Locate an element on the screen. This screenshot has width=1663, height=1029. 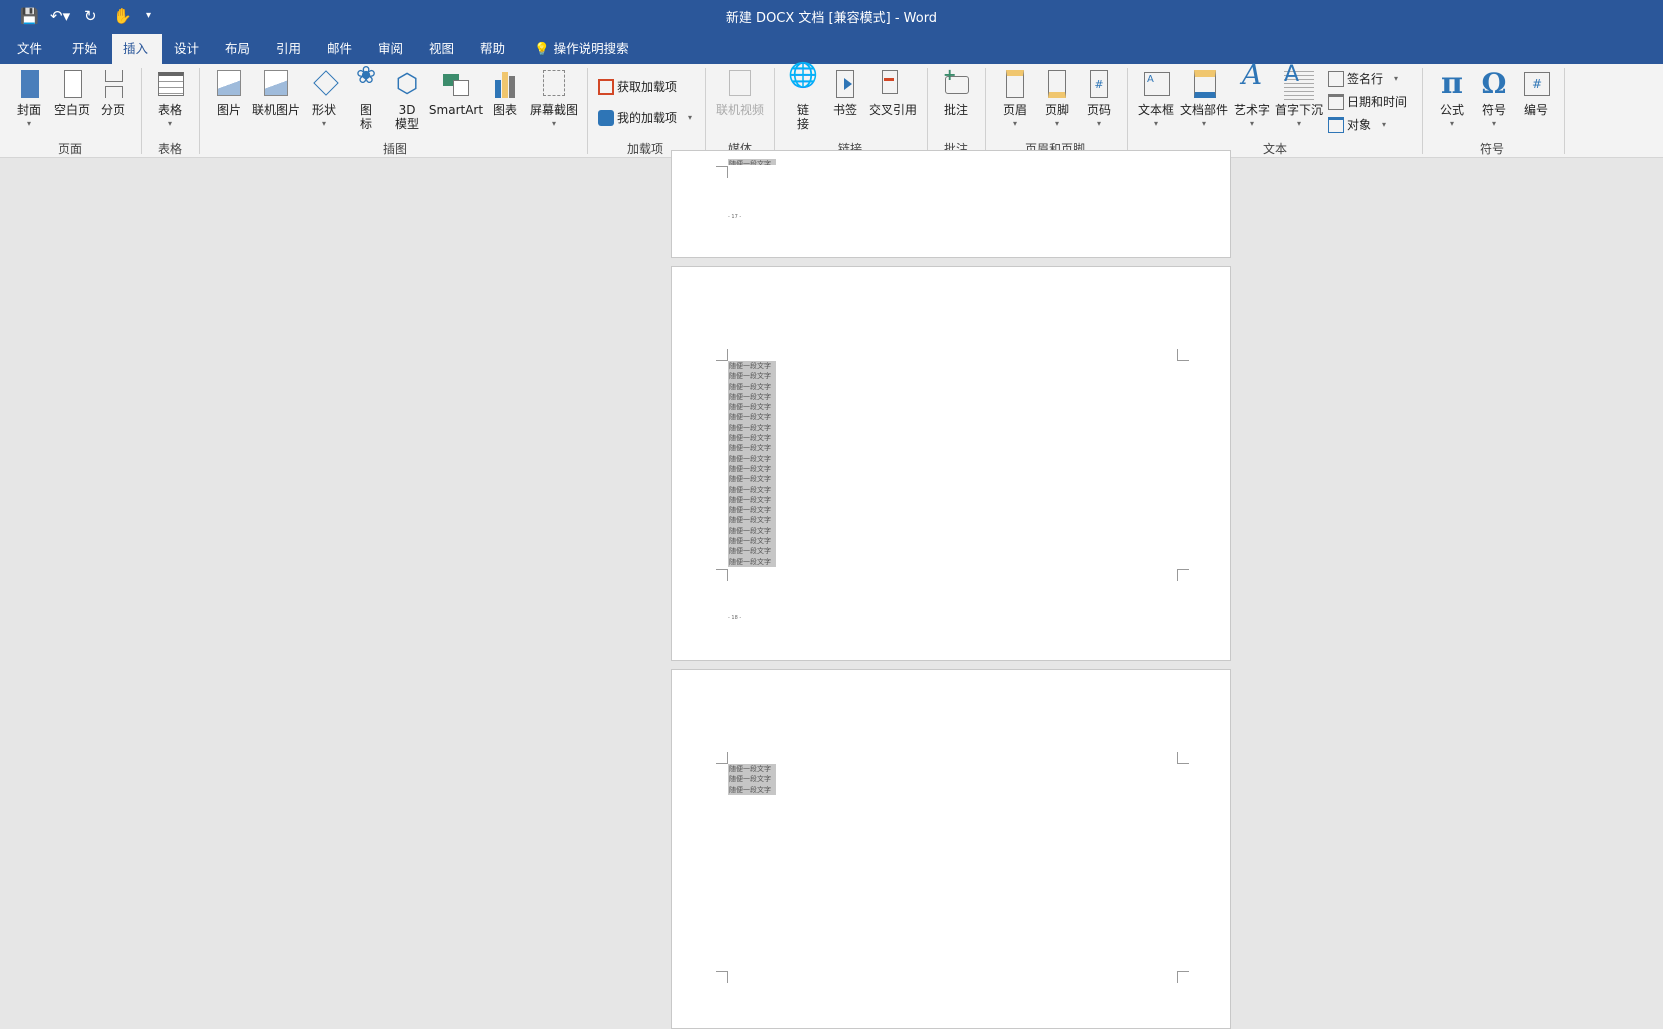
label: 批注 is located at coordinates (955, 110).